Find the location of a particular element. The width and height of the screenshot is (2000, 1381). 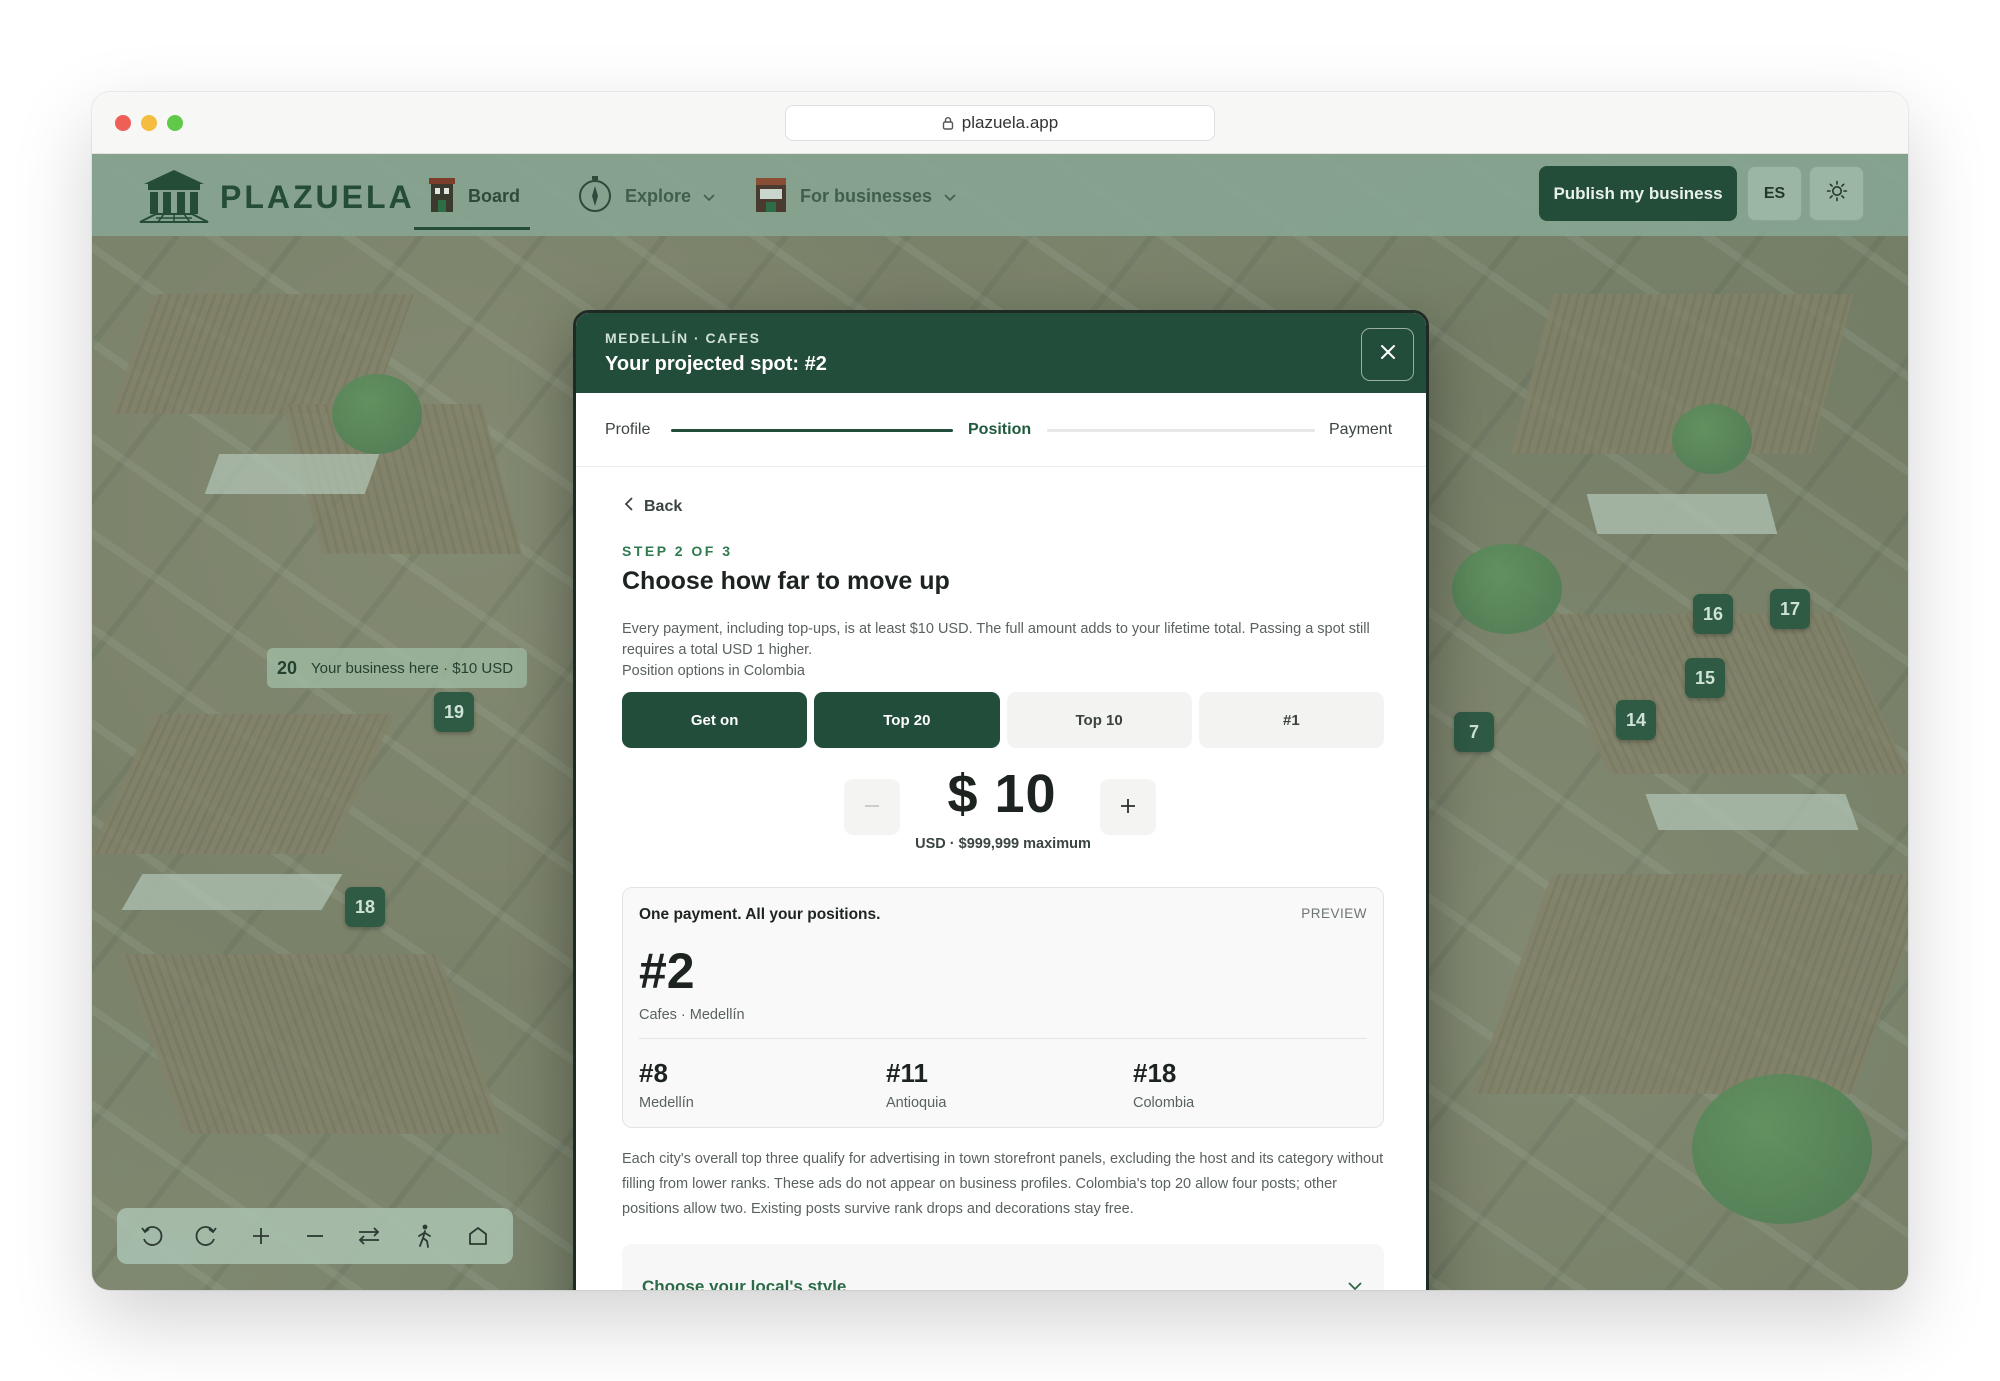

nav-board: Board is located at coordinates (472, 201).